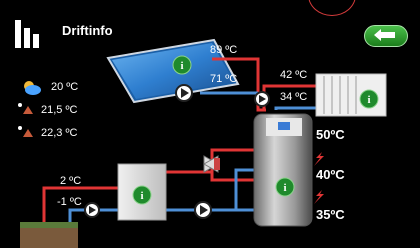  What do you see at coordinates (65, 87) in the screenshot?
I see `outdoor-temp: 20 ºC` at bounding box center [65, 87].